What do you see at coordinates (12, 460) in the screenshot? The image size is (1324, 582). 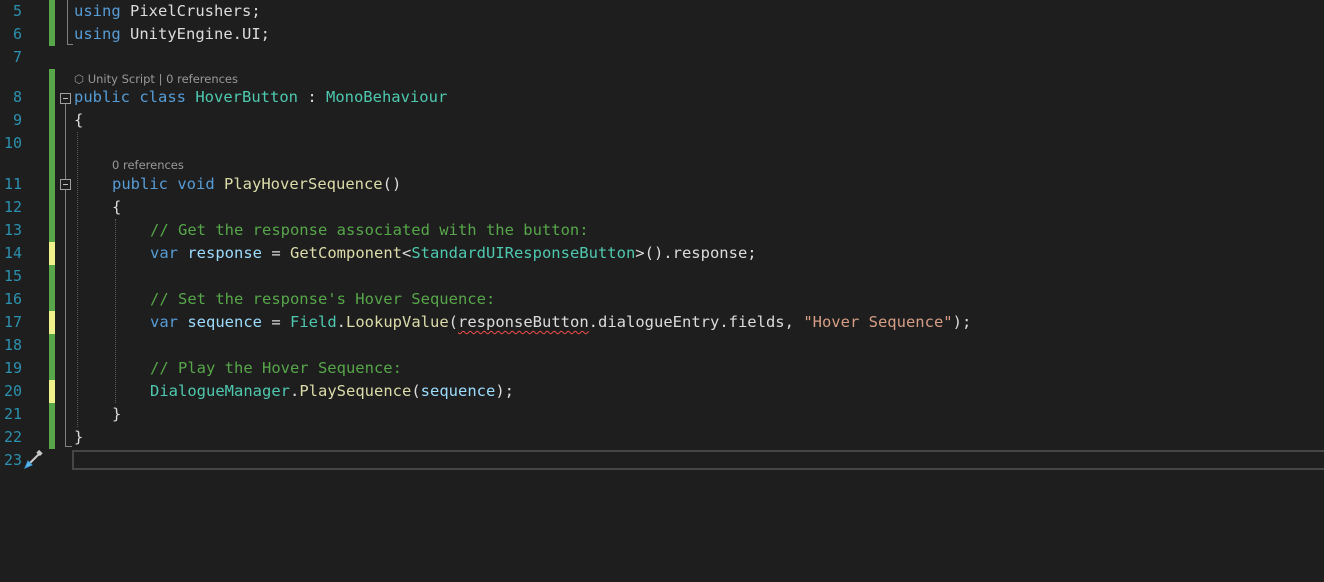 I see `line-number: 23` at bounding box center [12, 460].